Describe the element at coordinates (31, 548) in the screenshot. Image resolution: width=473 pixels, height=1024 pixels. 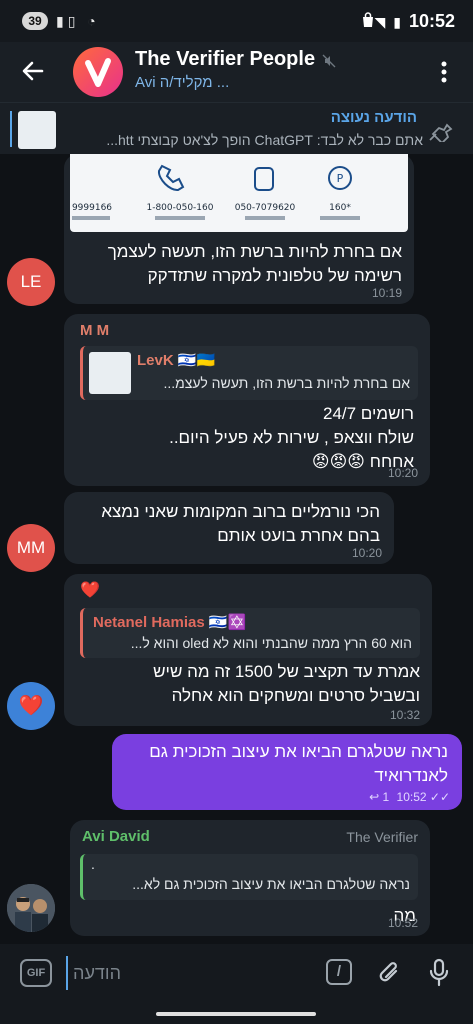
I see `user-avatar: MM` at that location.